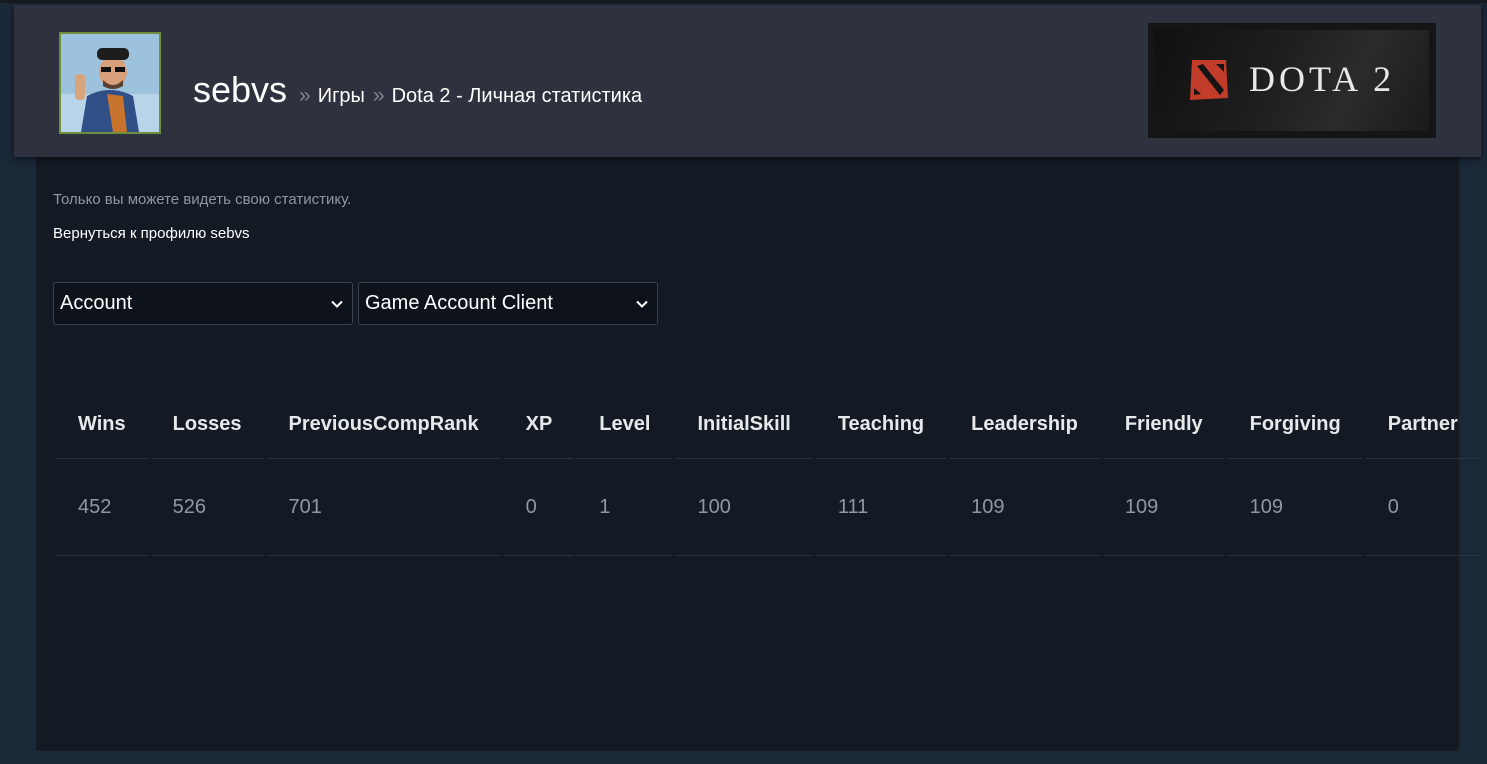 This screenshot has height=764, width=1487. Describe the element at coordinates (383, 424) in the screenshot. I see `column-header-previous-comp-rank: PreviousCompRank` at that location.